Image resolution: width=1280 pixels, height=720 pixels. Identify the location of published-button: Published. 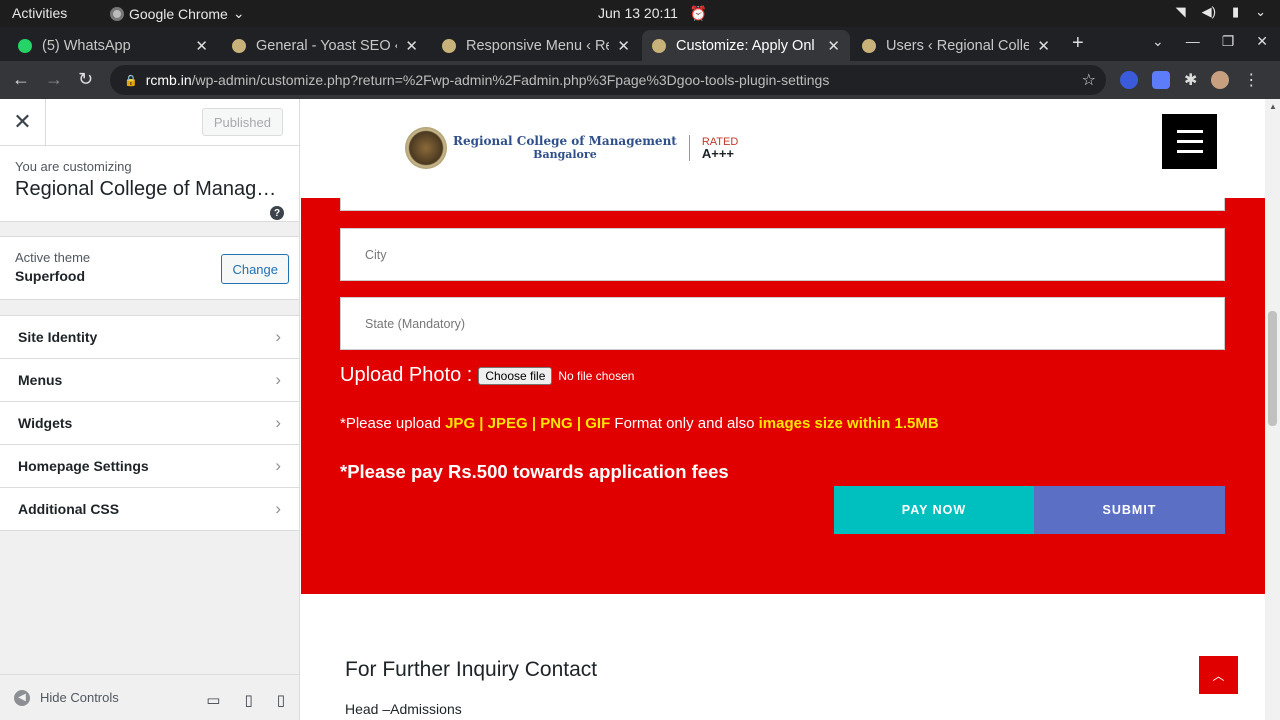
(242, 122).